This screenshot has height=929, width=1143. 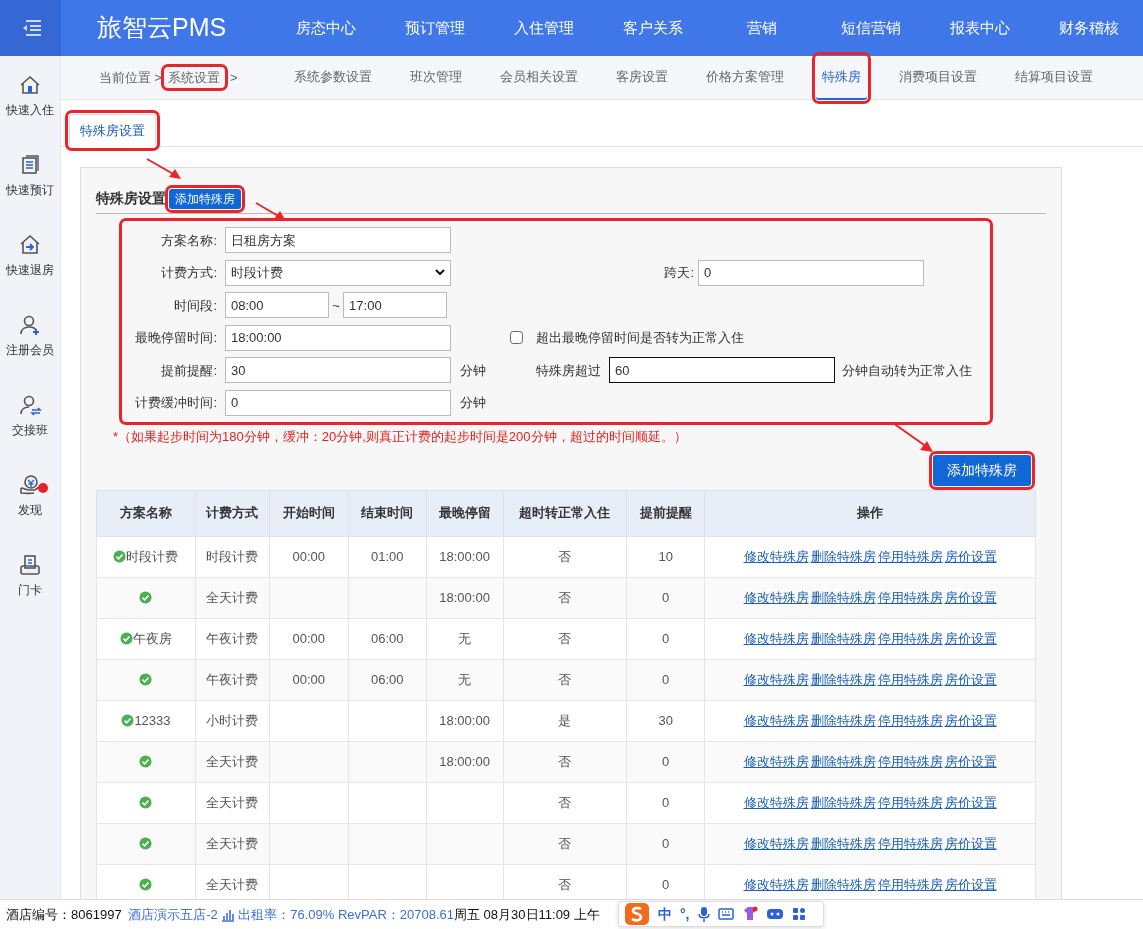 What do you see at coordinates (30, 336) in the screenshot?
I see `sidebar-item: 注册会员` at bounding box center [30, 336].